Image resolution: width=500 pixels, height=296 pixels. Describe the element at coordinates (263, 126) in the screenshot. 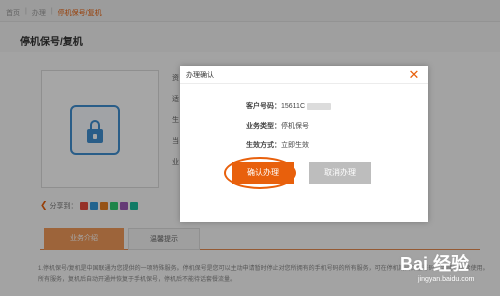

I see `business-type-label: 业务类型：` at that location.